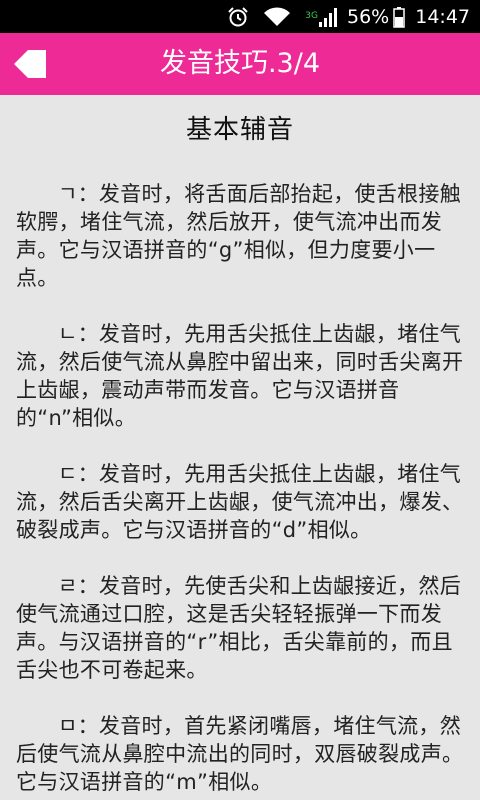 Image resolution: width=480 pixels, height=800 pixels. Describe the element at coordinates (442, 16) in the screenshot. I see `clock: 14:47` at that location.